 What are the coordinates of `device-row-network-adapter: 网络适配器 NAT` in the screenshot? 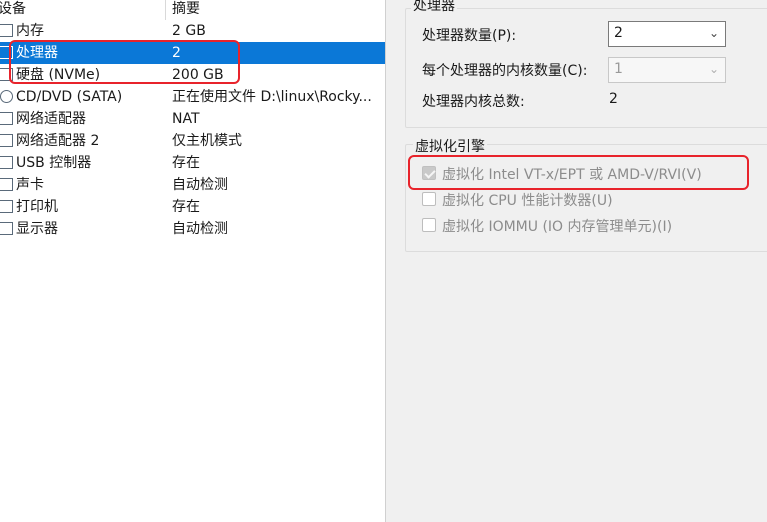 It's located at (192, 119).